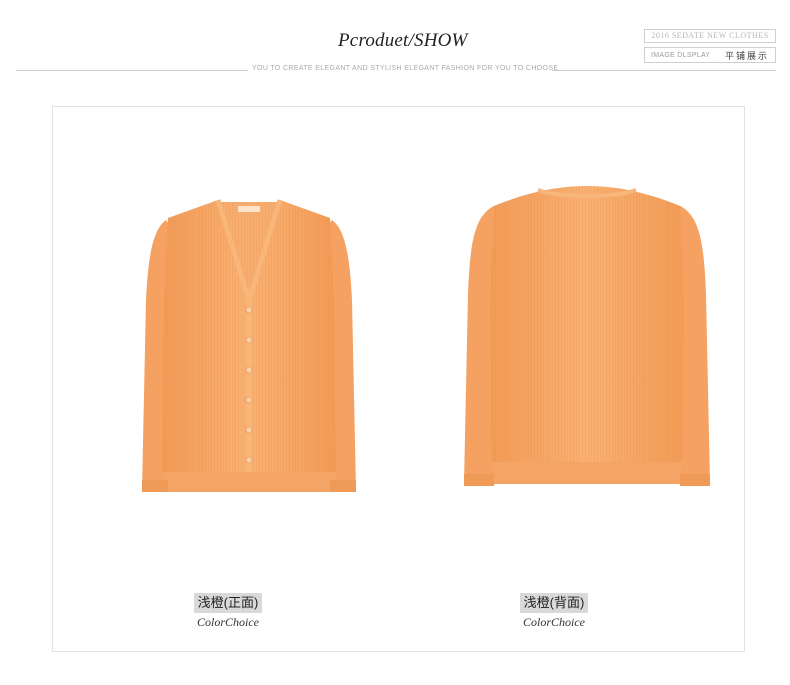 Image resolution: width=790 pixels, height=685 pixels. Describe the element at coordinates (554, 603) in the screenshot. I see `color-view-label: 浅橙(背面)` at that location.